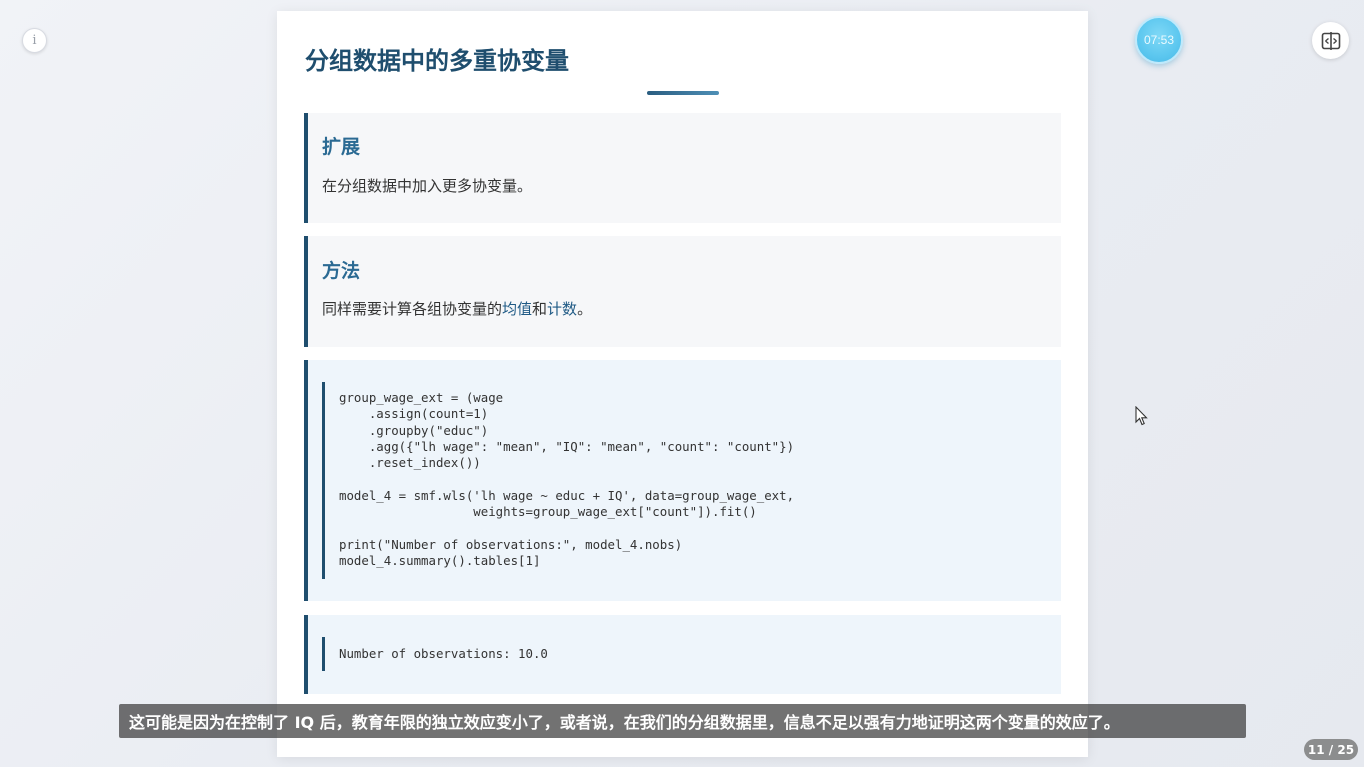 The image size is (1364, 767). What do you see at coordinates (443, 653) in the screenshot?
I see `output-text: Number of observations: 10.0` at bounding box center [443, 653].